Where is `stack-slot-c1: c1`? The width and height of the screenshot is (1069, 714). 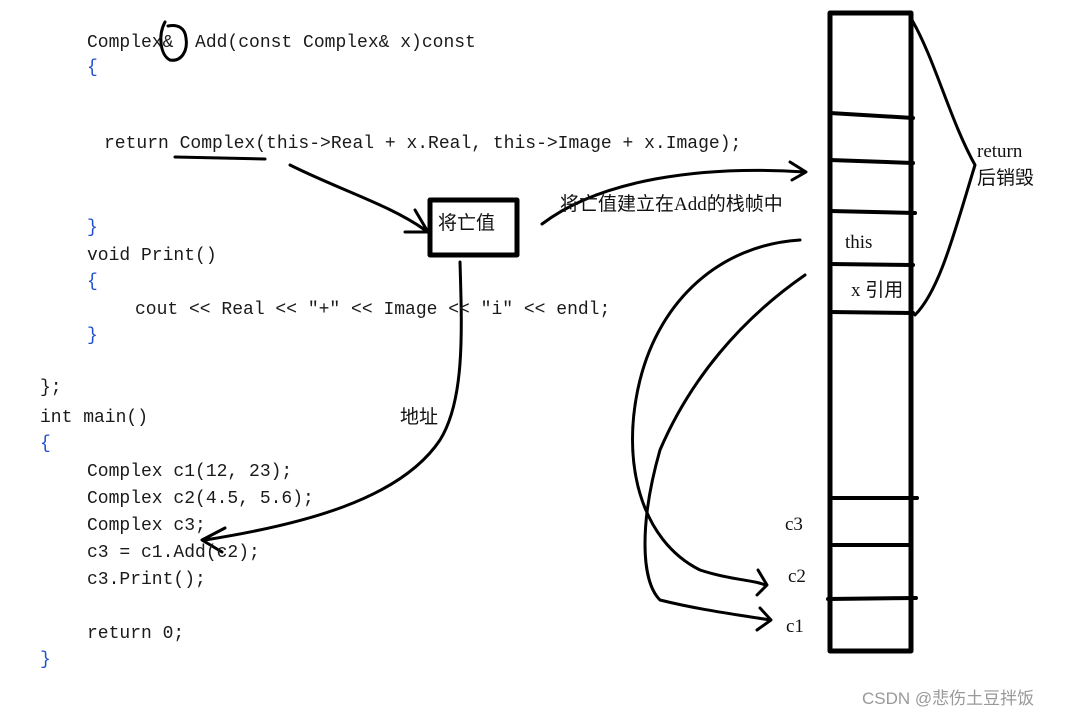
stack-slot-c1: c1 is located at coordinates (795, 626).